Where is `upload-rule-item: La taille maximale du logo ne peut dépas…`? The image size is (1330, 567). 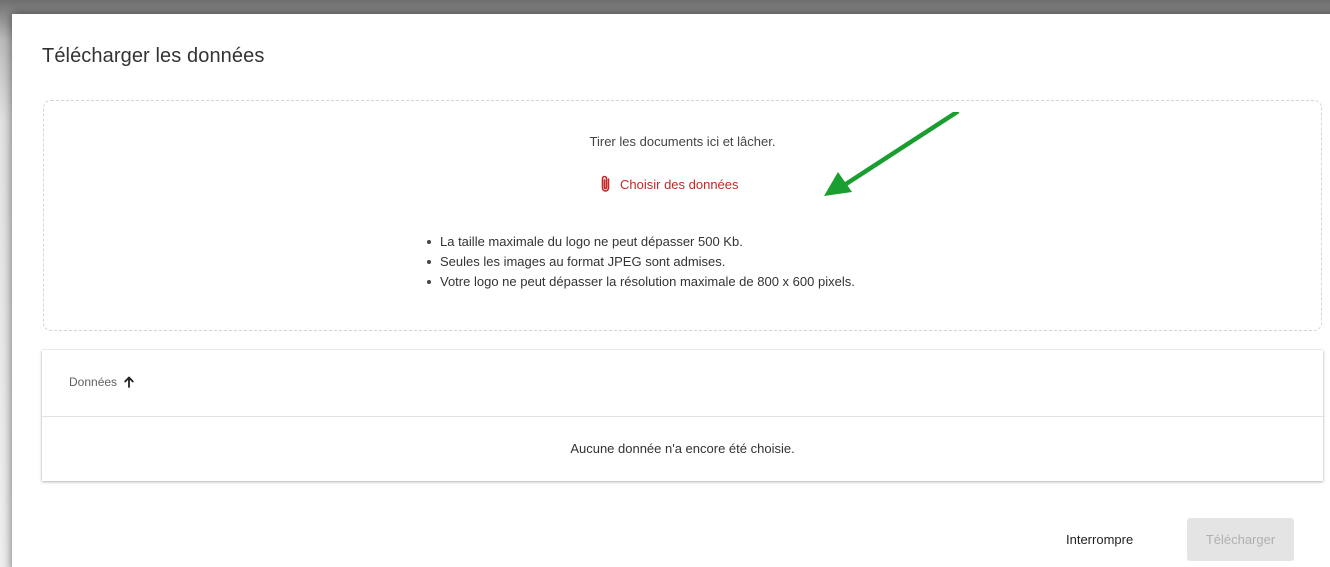 upload-rule-item: La taille maximale du logo ne peut dépas… is located at coordinates (641, 242).